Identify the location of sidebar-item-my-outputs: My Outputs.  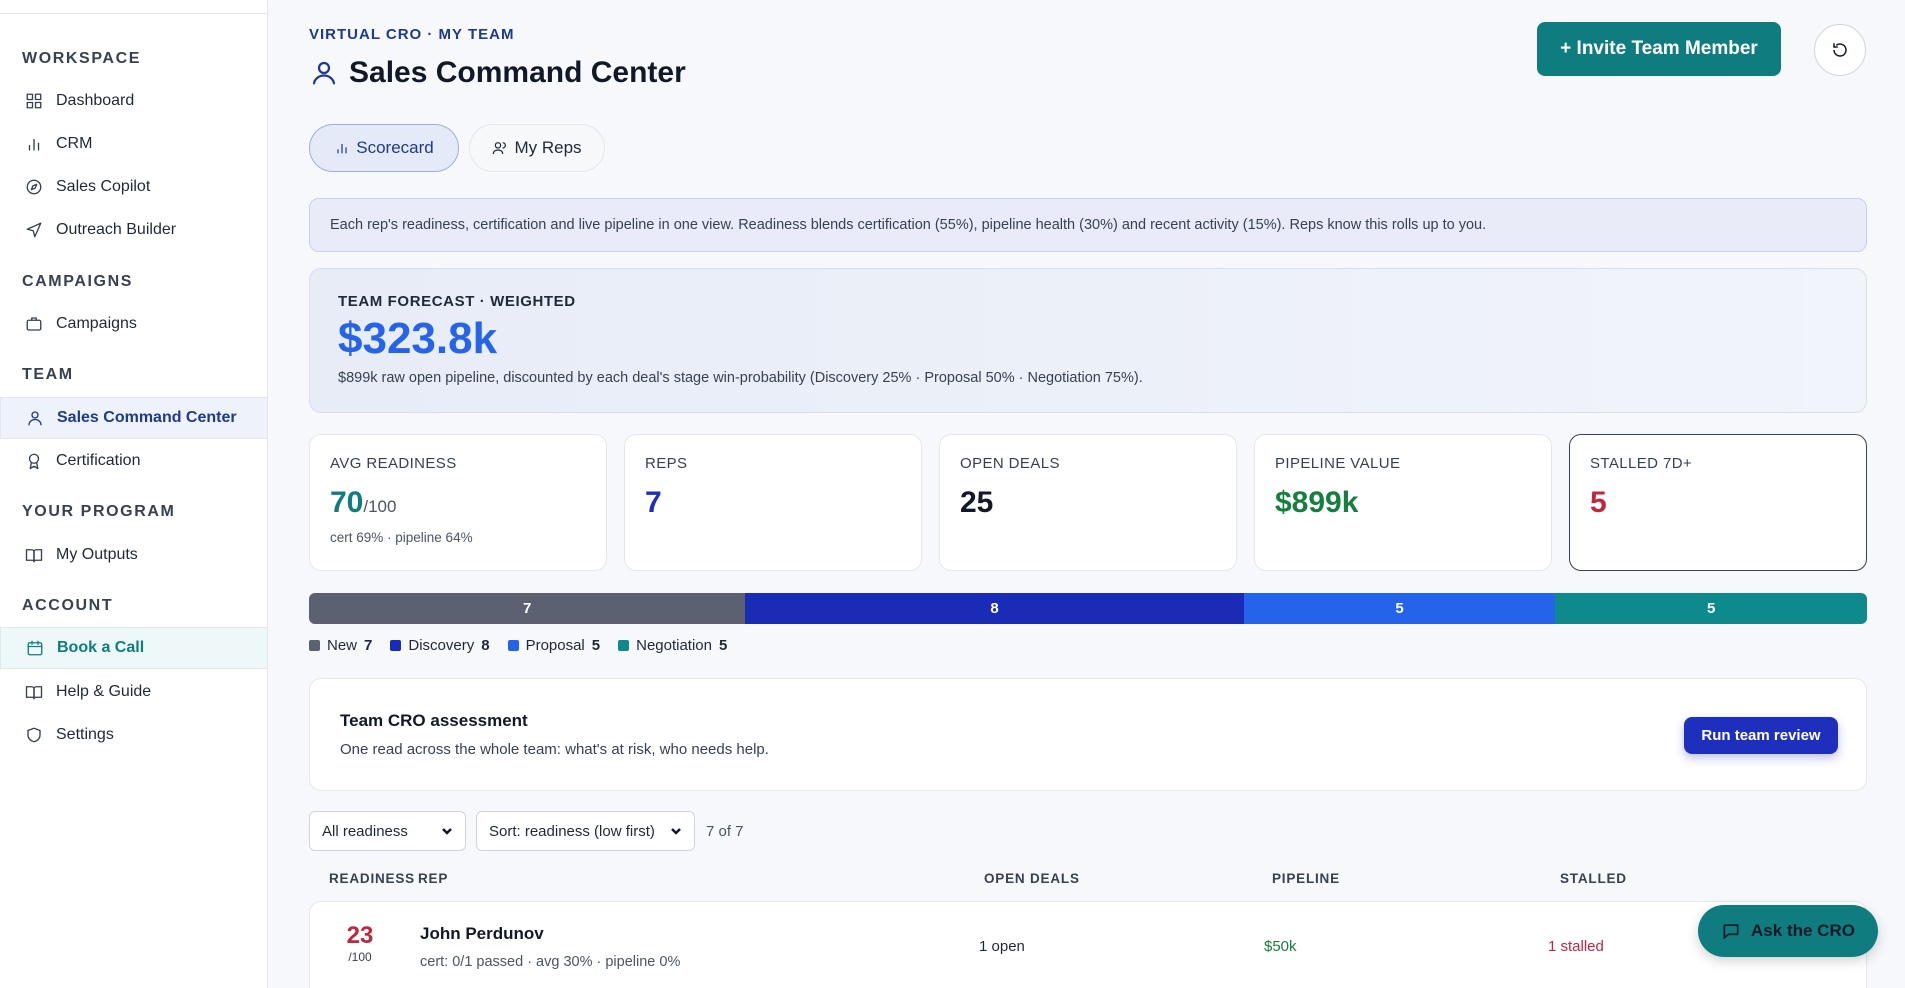
(134, 555).